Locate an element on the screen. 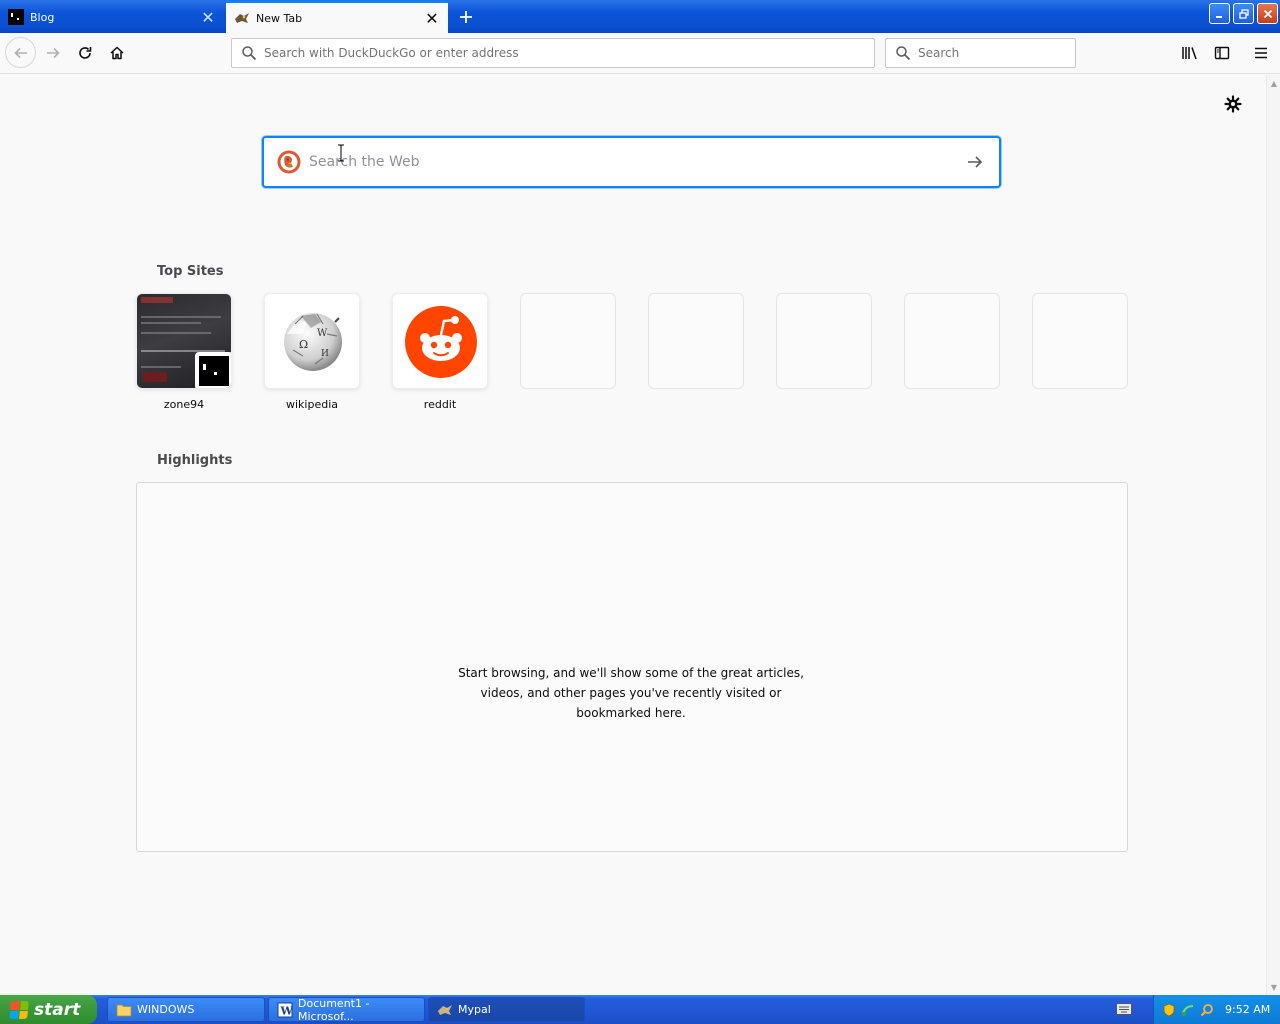 This screenshot has height=1024, width=1280. sidebar-toggle-button is located at coordinates (1222, 53).